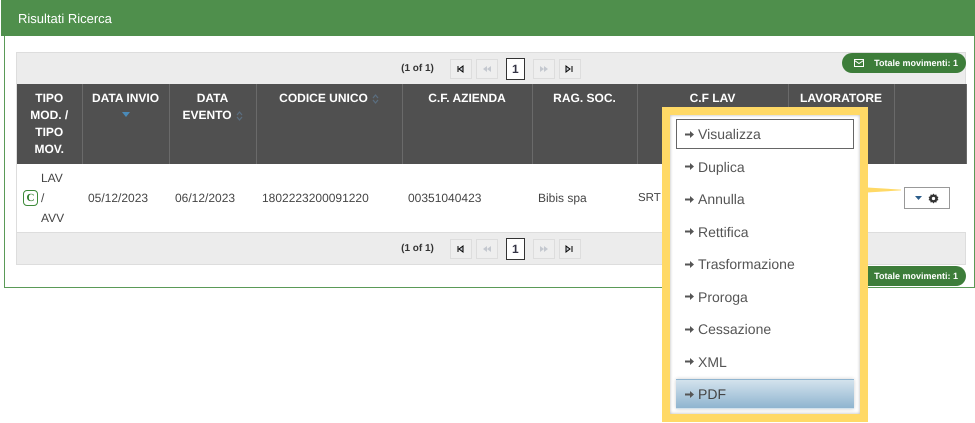 This screenshot has width=975, height=423. What do you see at coordinates (467, 98) in the screenshot?
I see `column-header: C.F. AZIENDA` at bounding box center [467, 98].